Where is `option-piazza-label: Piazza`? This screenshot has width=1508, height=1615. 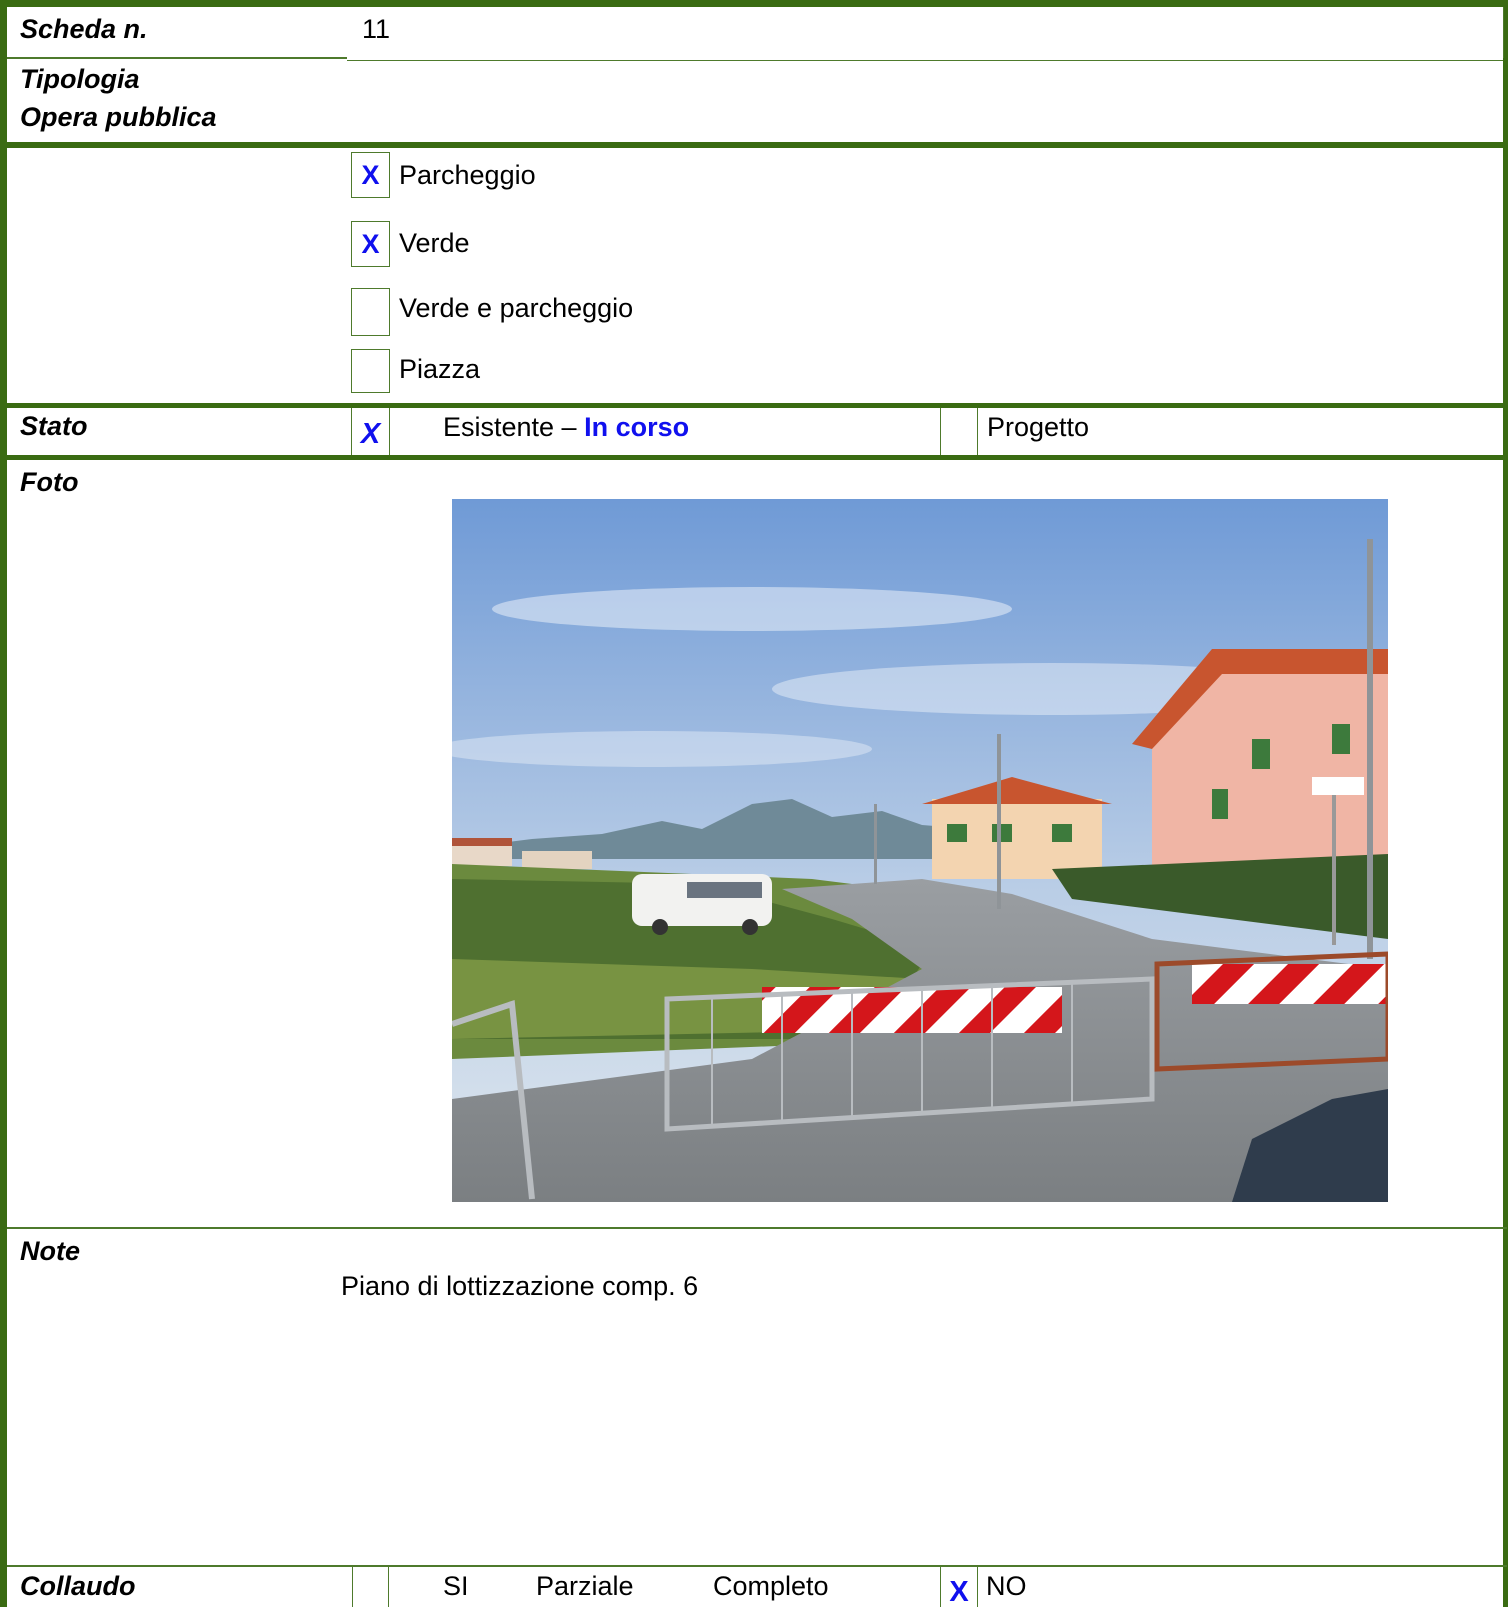
option-piazza-label: Piazza is located at coordinates (440, 369).